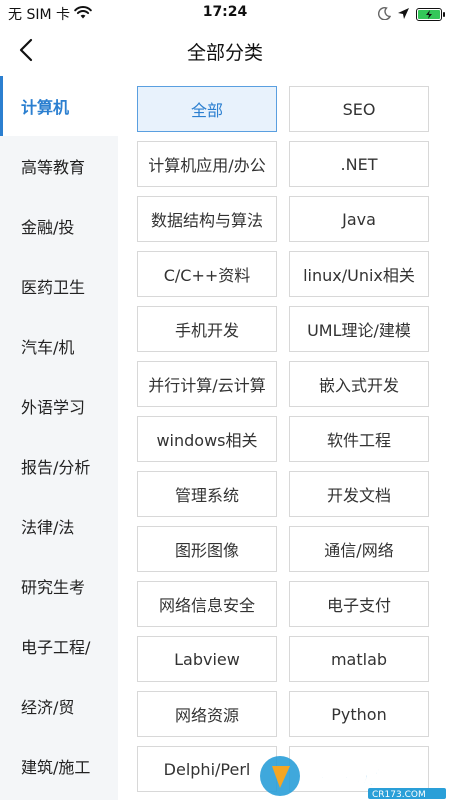  I want to click on battery-charging-icon, so click(429, 14).